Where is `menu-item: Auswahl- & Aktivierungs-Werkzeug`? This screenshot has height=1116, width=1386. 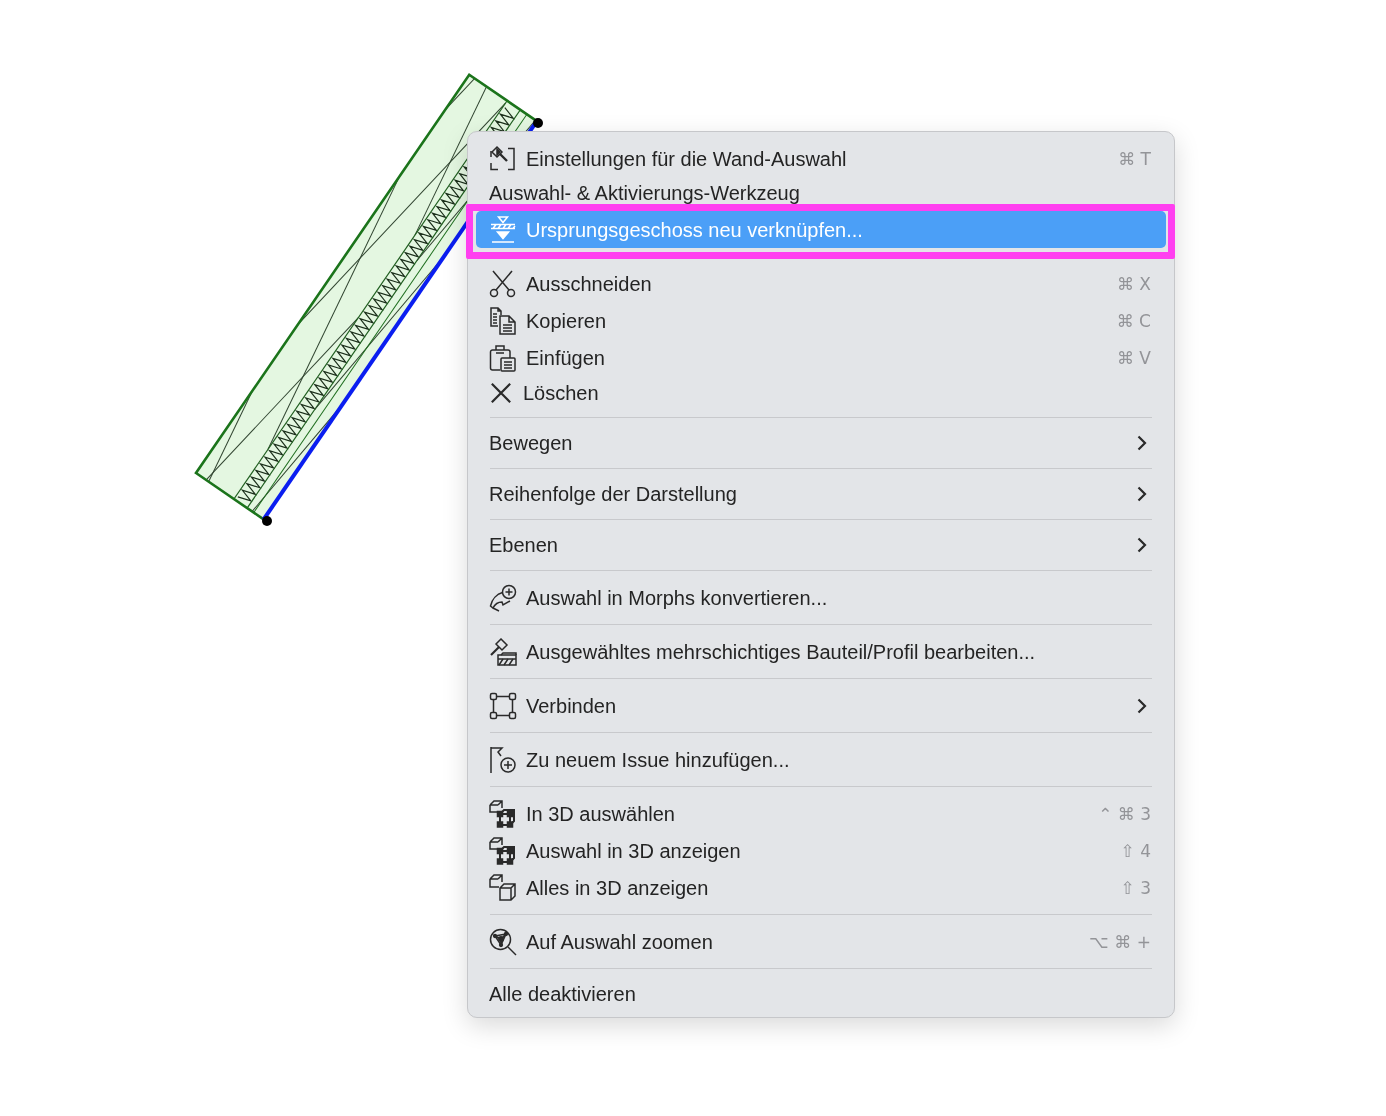
menu-item: Auswahl- & Aktivierungs-Werkzeug is located at coordinates (821, 190).